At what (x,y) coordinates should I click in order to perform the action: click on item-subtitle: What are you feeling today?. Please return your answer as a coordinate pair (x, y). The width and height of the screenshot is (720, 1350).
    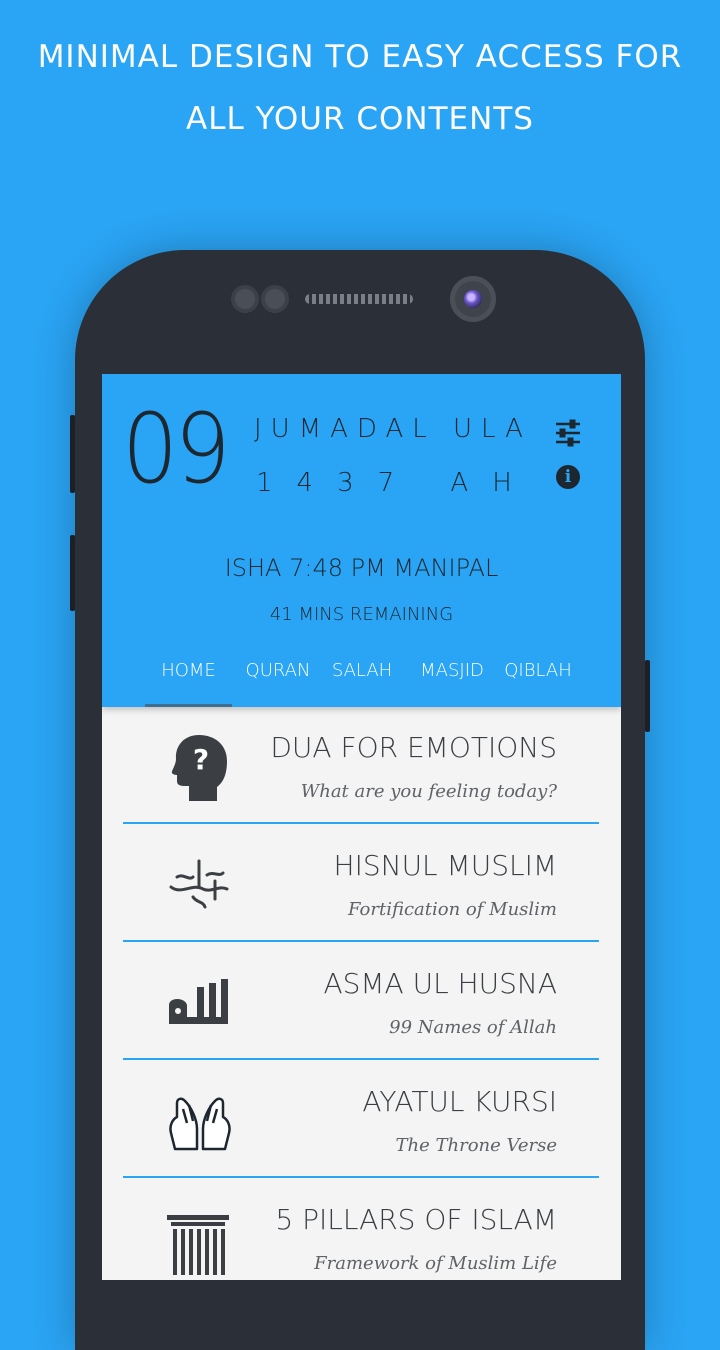
    Looking at the image, I should click on (428, 791).